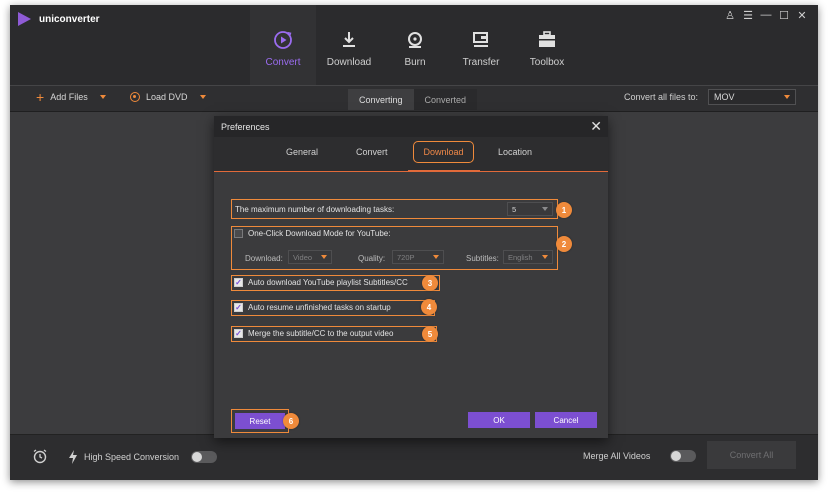  I want to click on callout-badge-4: 4, so click(429, 307).